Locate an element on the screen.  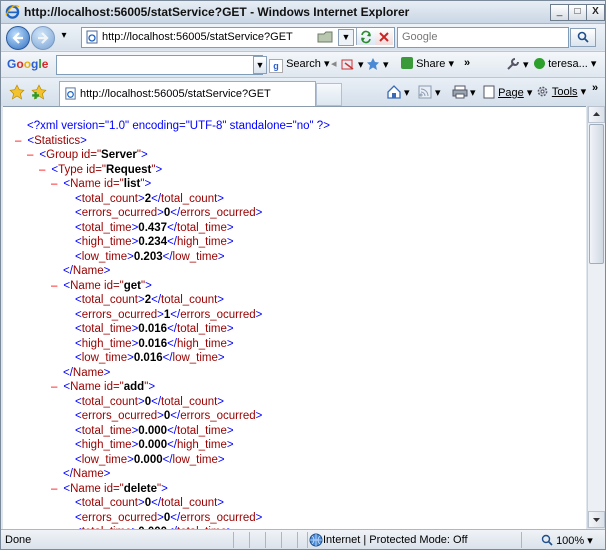
user-account-button: teresa... ▾ is located at coordinates (565, 63).